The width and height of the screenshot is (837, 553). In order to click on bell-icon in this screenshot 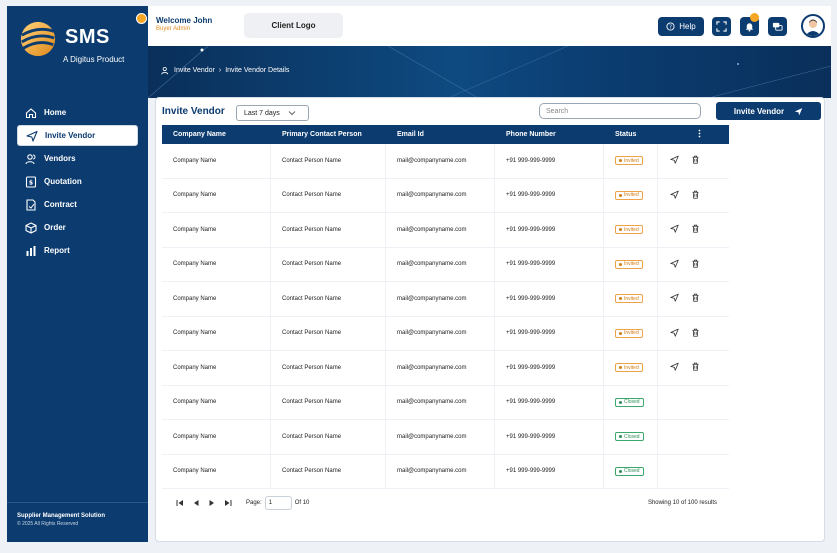, I will do `click(749, 27)`.